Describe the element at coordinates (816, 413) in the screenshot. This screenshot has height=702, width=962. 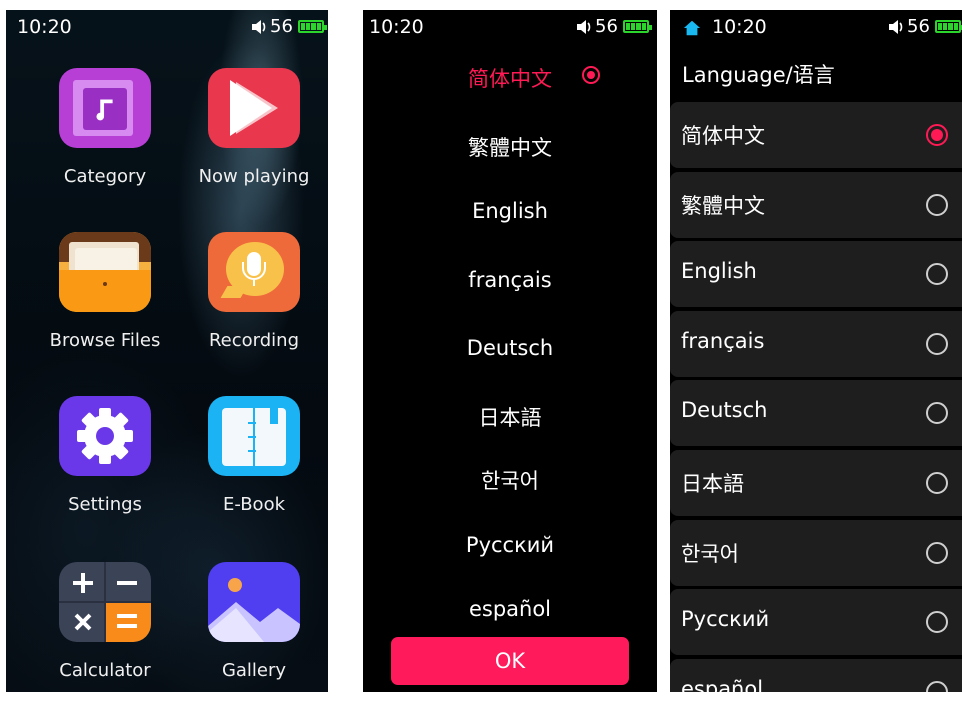
I see `language-row-german: Deutsch` at that location.